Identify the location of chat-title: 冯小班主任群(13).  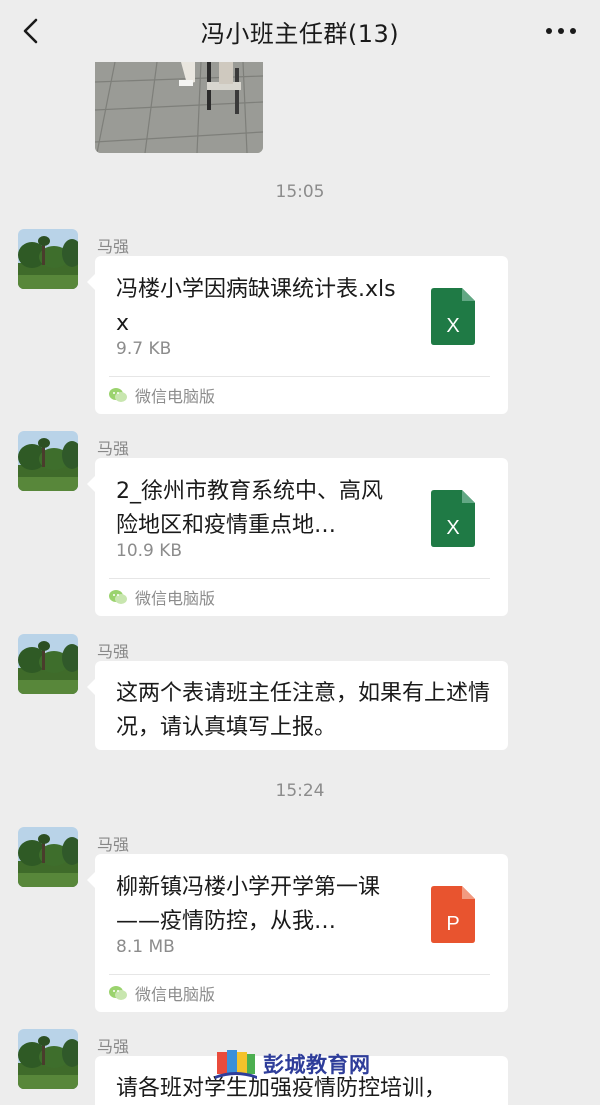
(300, 33).